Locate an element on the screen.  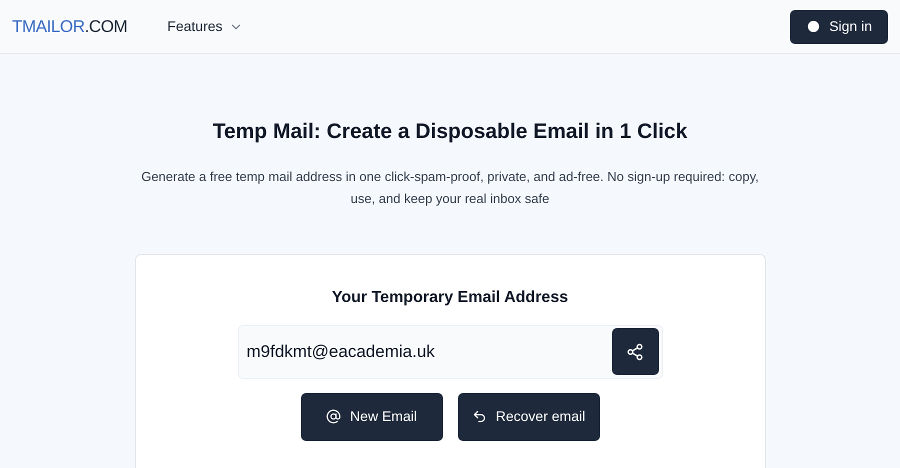
page-description: Generate a free temp mail address in one click-spam-proof, private, and ad-free. No sign-up required: copy, use, and keep your real inbox safe is located at coordinates (450, 188).